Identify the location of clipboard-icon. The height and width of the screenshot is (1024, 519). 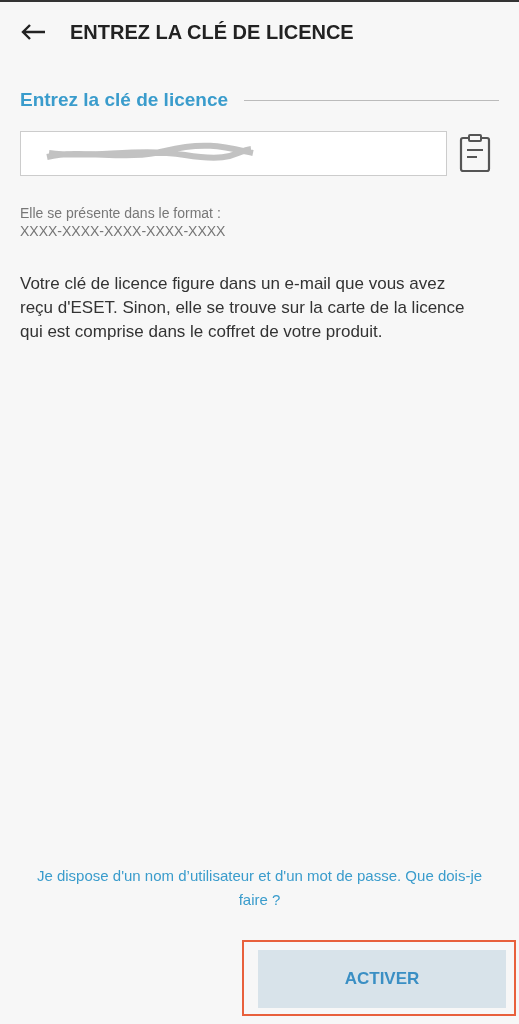
(475, 153).